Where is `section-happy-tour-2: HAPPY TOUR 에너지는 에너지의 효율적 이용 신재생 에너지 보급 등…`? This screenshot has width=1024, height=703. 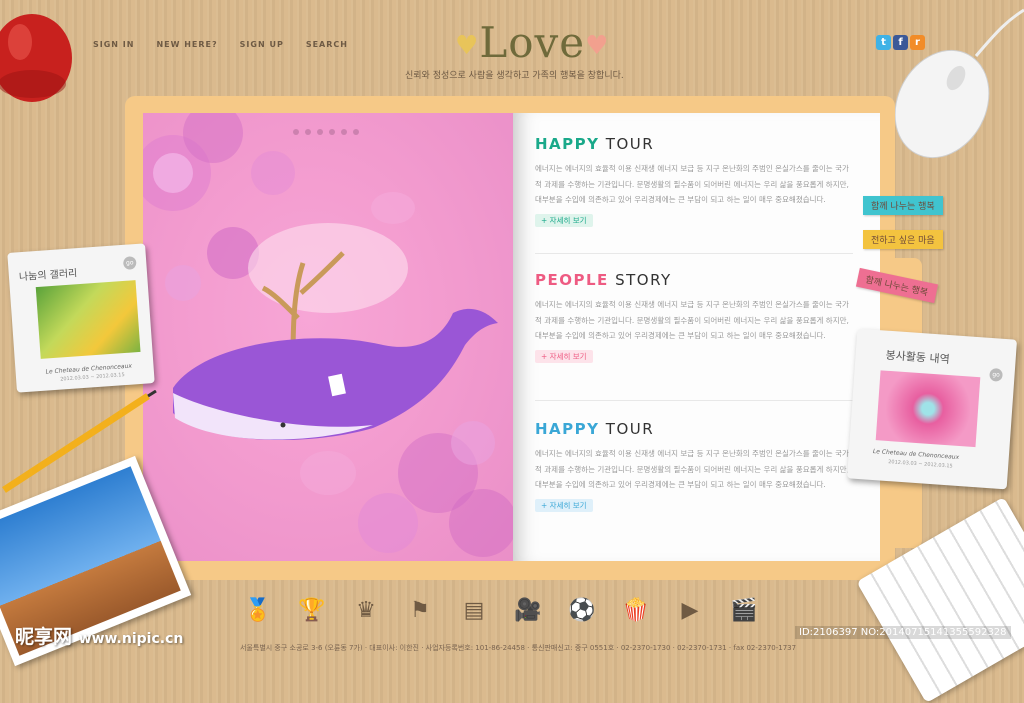 section-happy-tour-2: HAPPY TOUR 에너지는 에너지의 효율적 이용 신재생 에너지 보급 등… is located at coordinates (695, 466).